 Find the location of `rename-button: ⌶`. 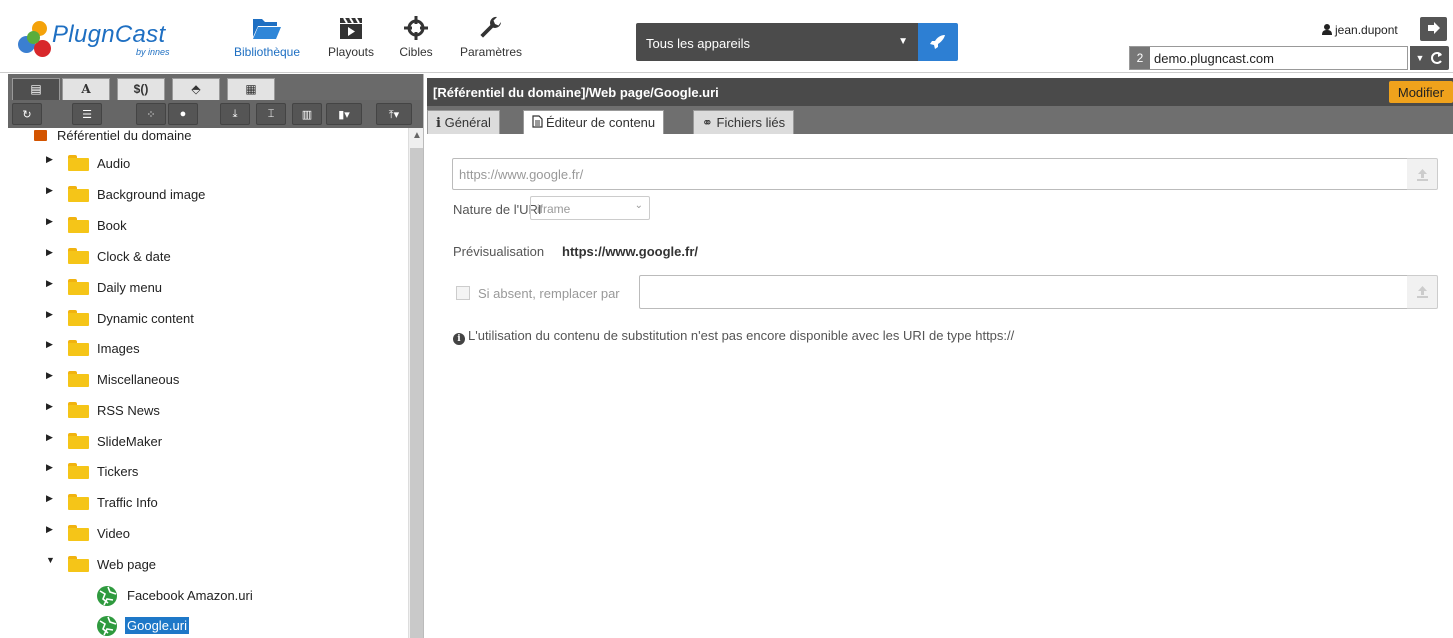

rename-button: ⌶ is located at coordinates (271, 114).